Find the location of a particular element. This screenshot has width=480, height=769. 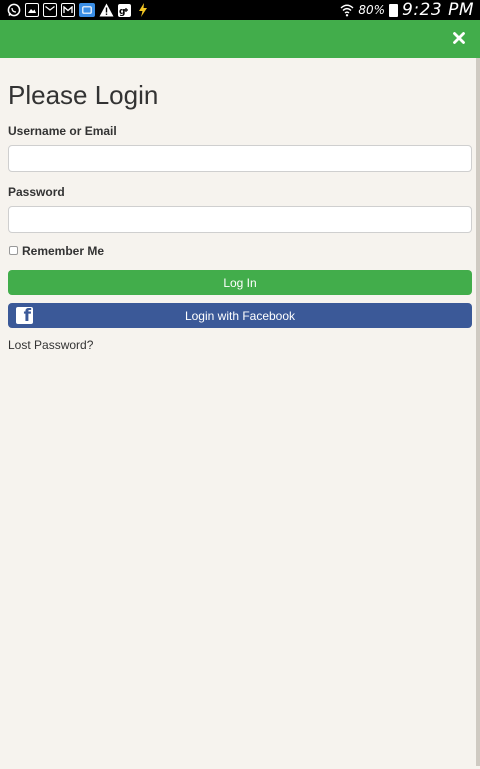

password-label: Password is located at coordinates (36, 192).